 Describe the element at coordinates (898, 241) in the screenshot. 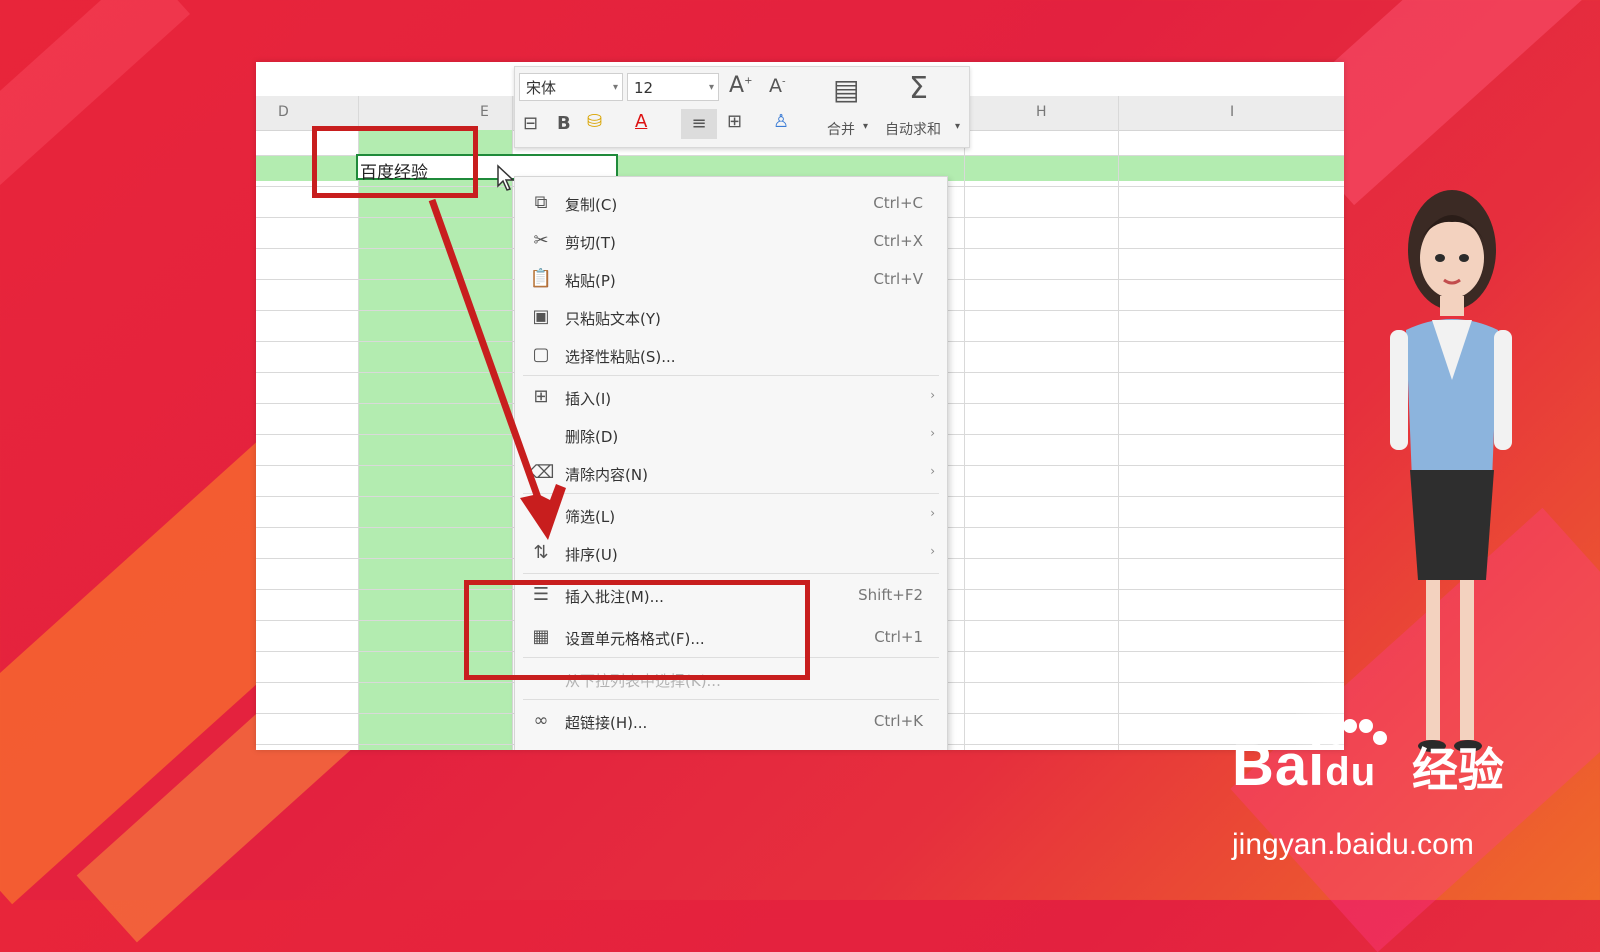

I see `menu-item-shortcut: Ctrl+X` at that location.